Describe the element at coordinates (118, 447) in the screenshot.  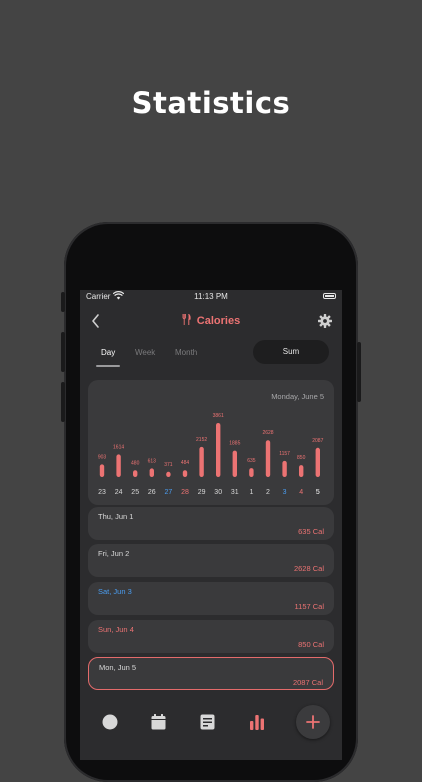
I see `chart-value-label: 1614` at that location.